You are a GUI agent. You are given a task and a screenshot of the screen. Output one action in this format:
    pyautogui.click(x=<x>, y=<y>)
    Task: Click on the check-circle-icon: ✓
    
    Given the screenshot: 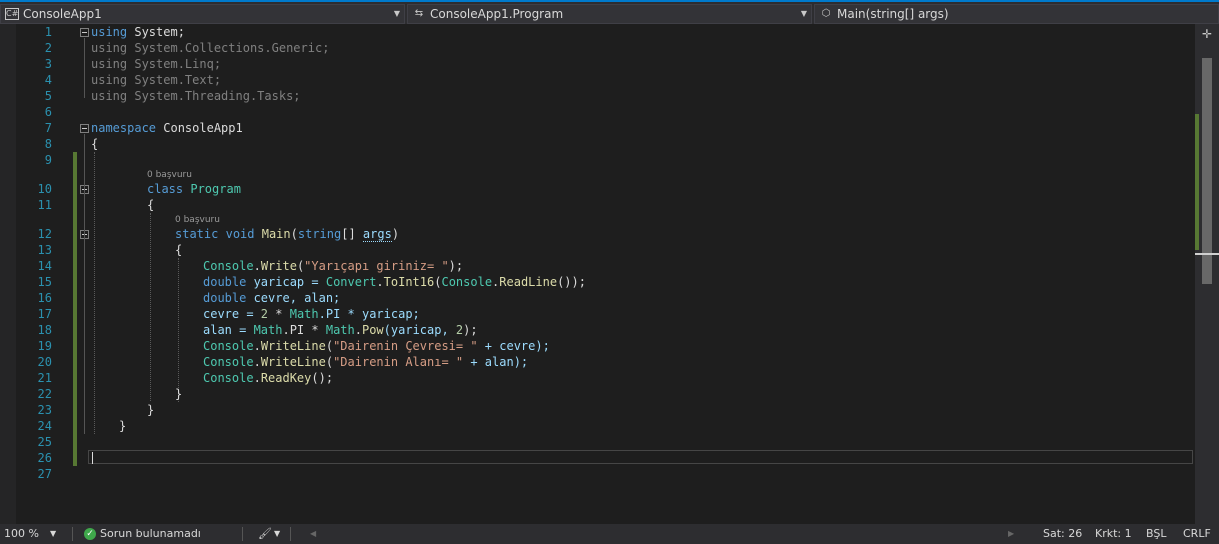 What is the action you would take?
    pyautogui.click(x=90, y=534)
    